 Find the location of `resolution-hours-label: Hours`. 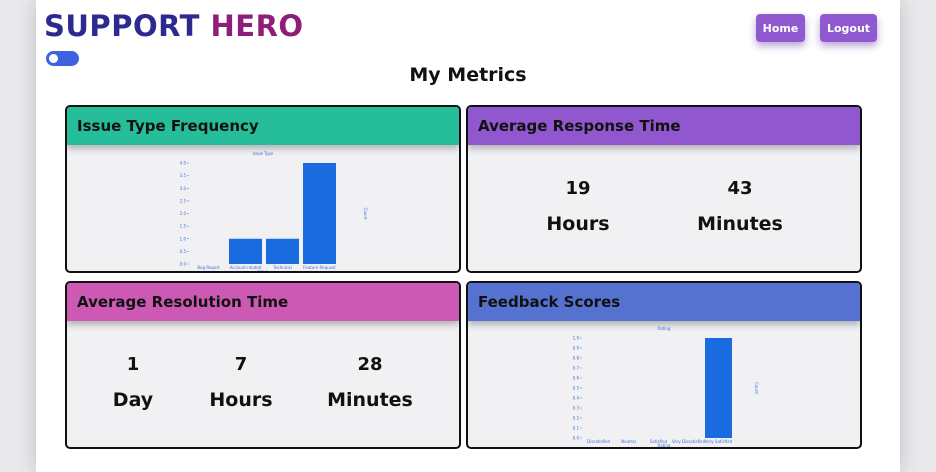

resolution-hours-label: Hours is located at coordinates (241, 400).